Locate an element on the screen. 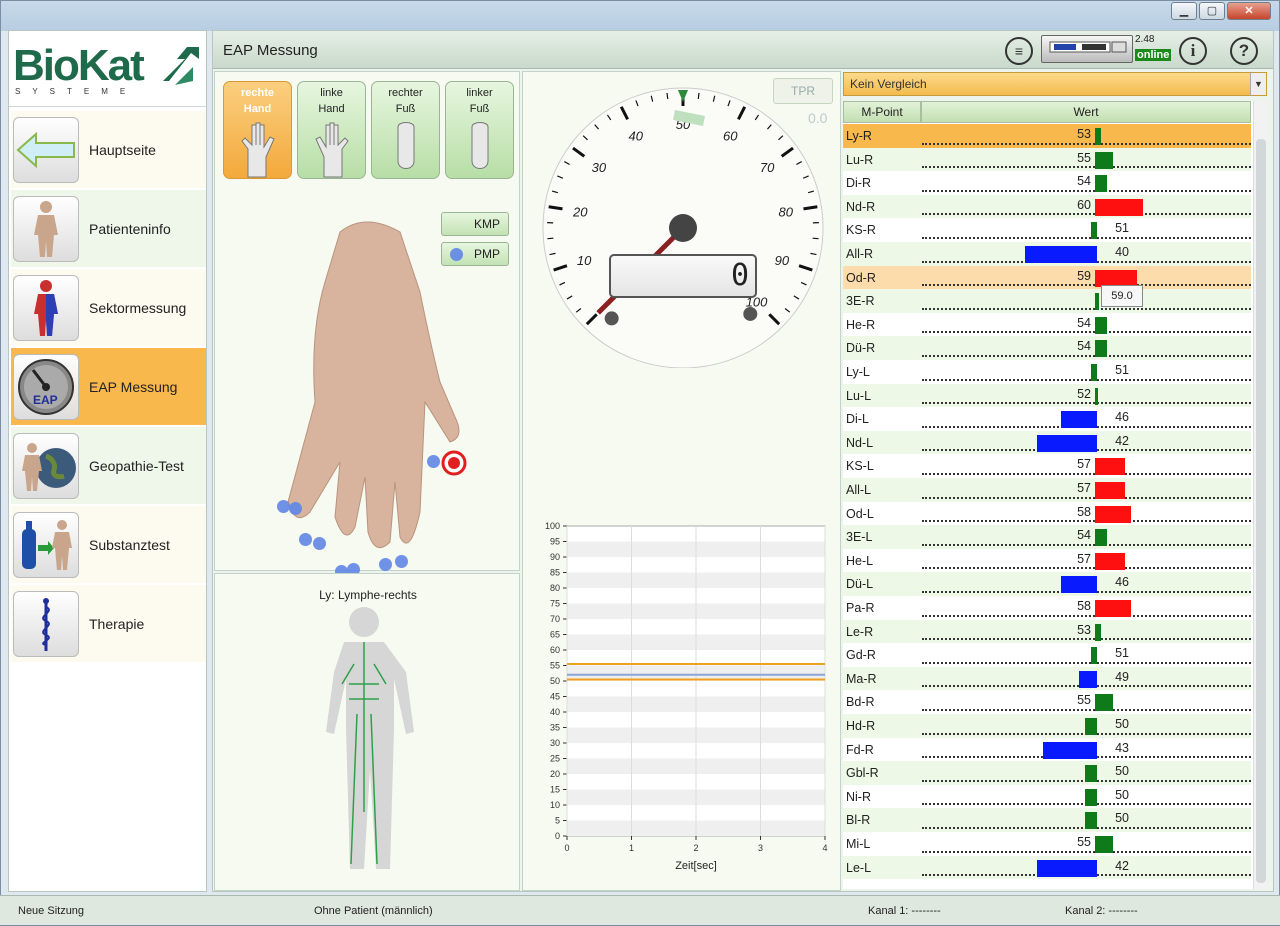 This screenshot has width=1280, height=926. chart-y-tick-label: 25 is located at coordinates (555, 759).